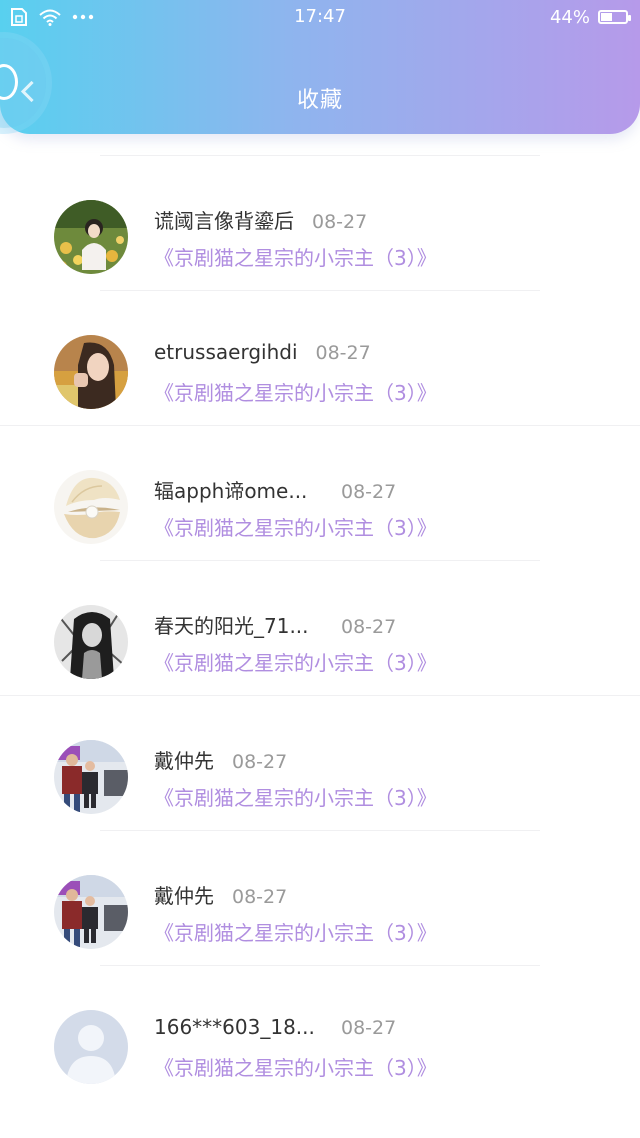 The image size is (640, 1138). Describe the element at coordinates (320, 67) in the screenshot. I see `header-bar: 17:47 44% 收藏` at that location.